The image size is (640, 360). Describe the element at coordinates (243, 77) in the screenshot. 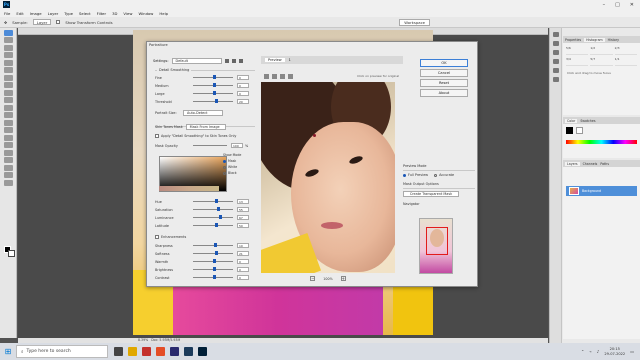

I see `slider-fine-value: 0` at that location.